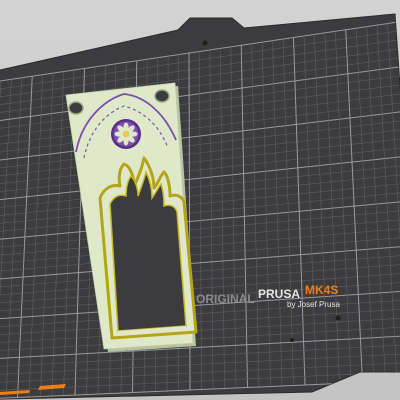 The height and width of the screenshot is (400, 400). What do you see at coordinates (321, 290) in the screenshot?
I see `brand-model: MK4S` at bounding box center [321, 290].